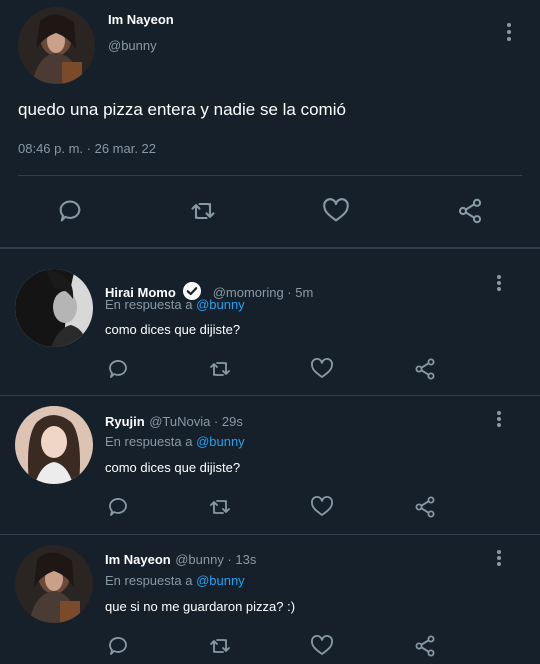  Describe the element at coordinates (125, 421) in the screenshot. I see `author-name: Ryujin` at that location.